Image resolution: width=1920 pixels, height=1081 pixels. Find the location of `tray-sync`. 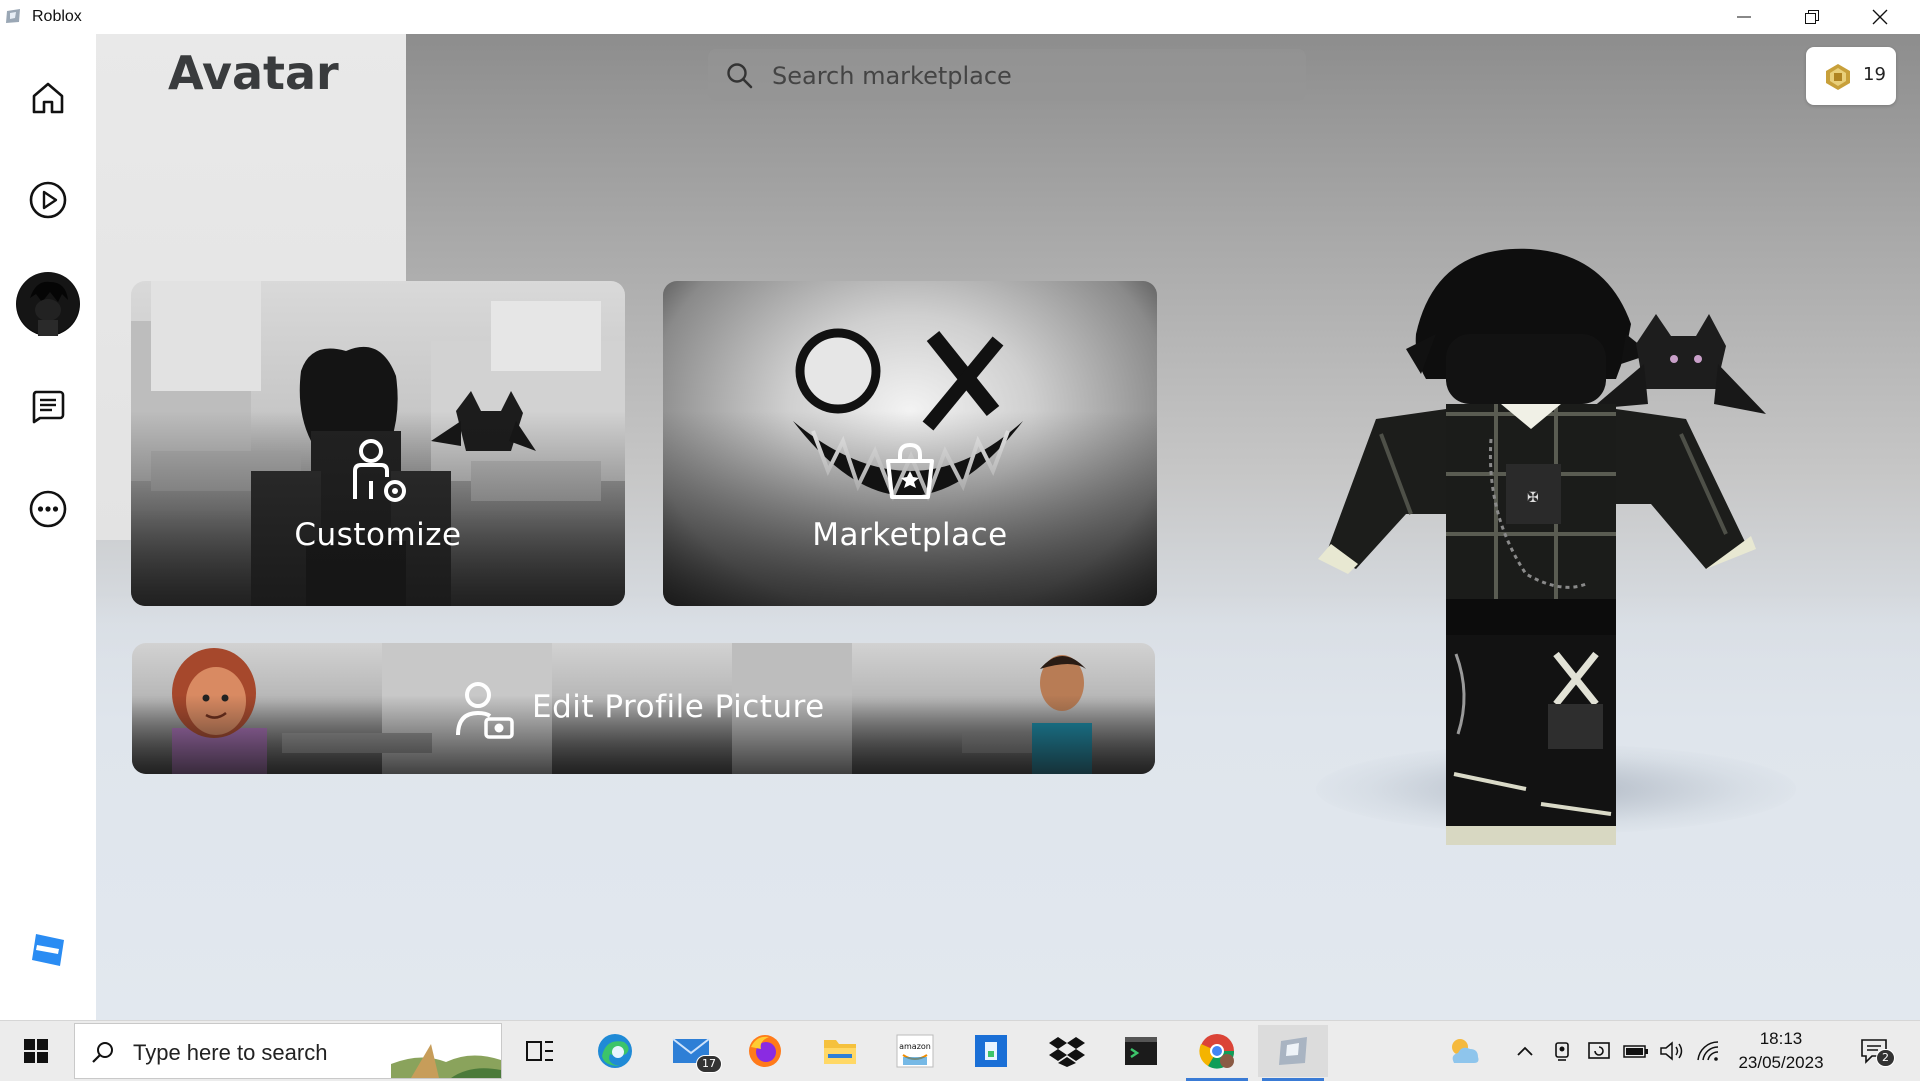

tray-sync is located at coordinates (1599, 1051).